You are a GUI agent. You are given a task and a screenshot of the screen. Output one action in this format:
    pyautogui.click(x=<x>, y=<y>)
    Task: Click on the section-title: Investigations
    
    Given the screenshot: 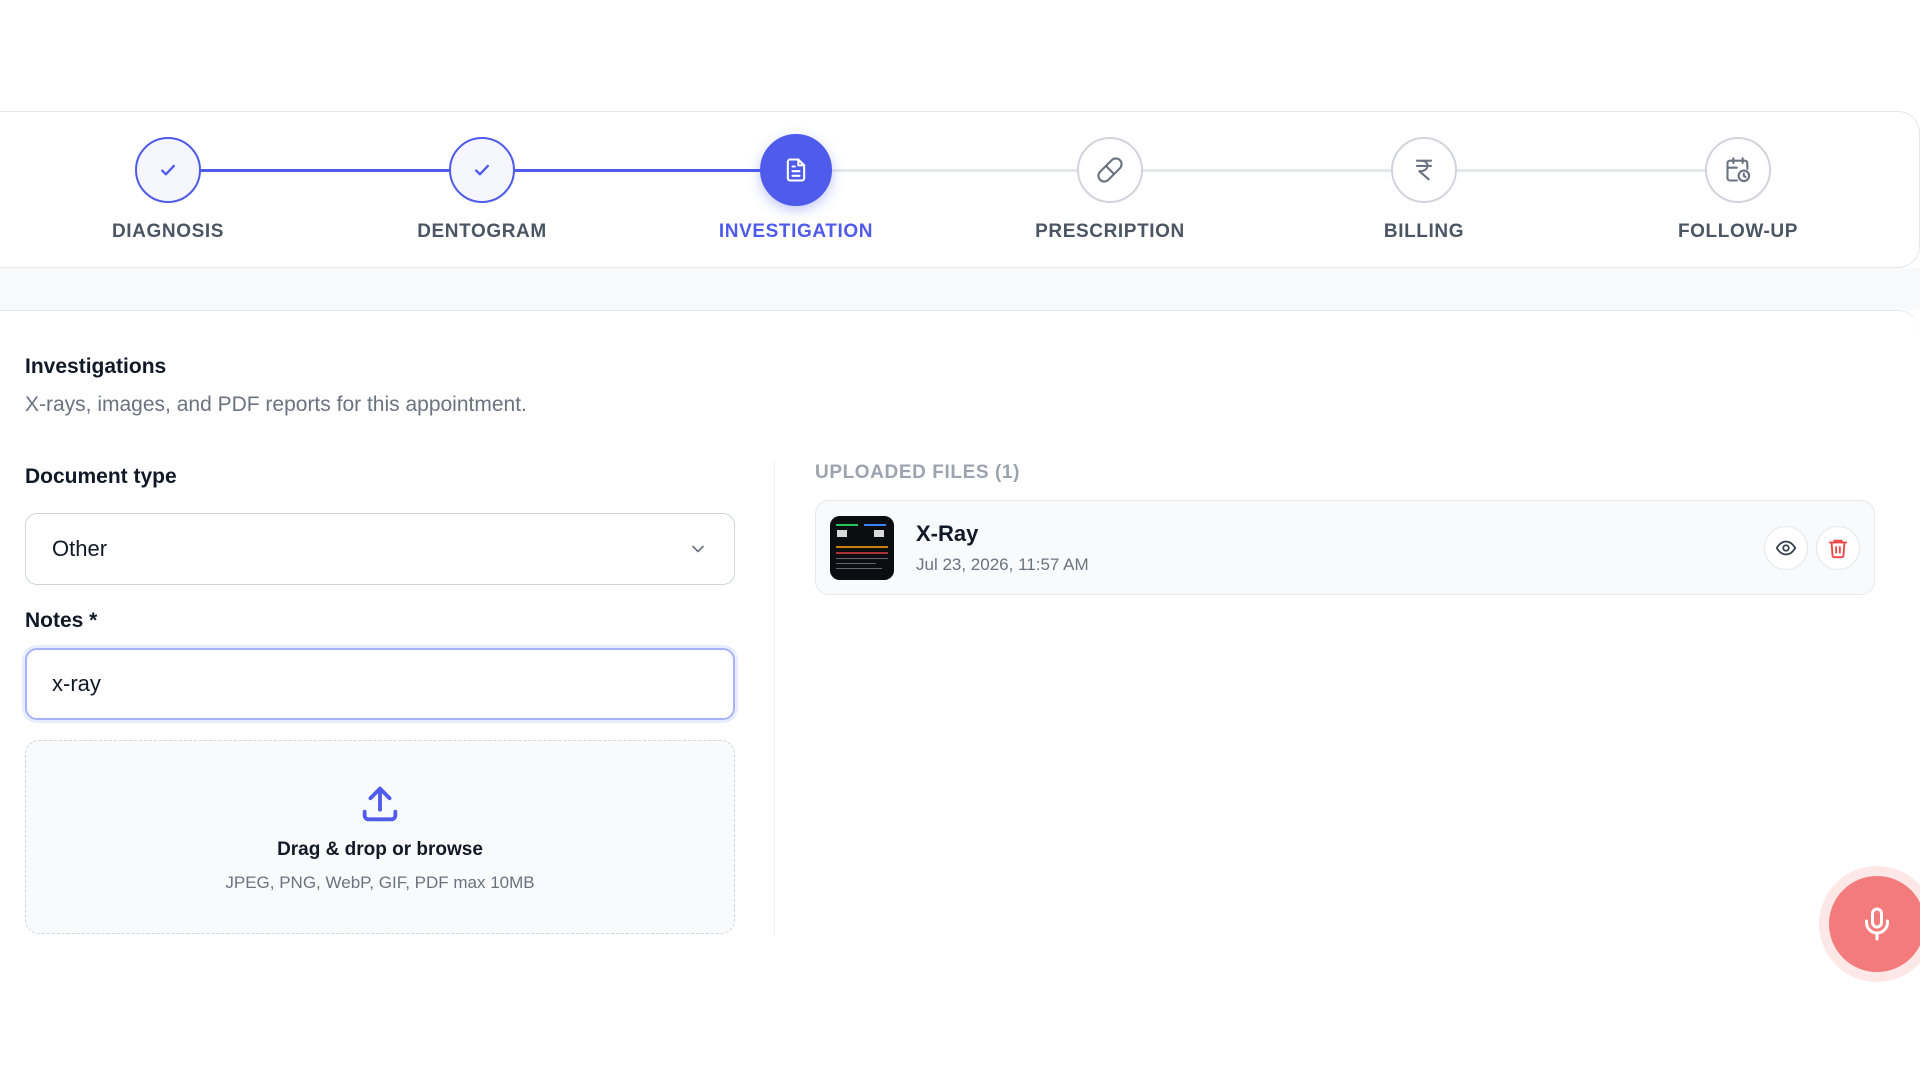 What is the action you would take?
    pyautogui.click(x=96, y=366)
    